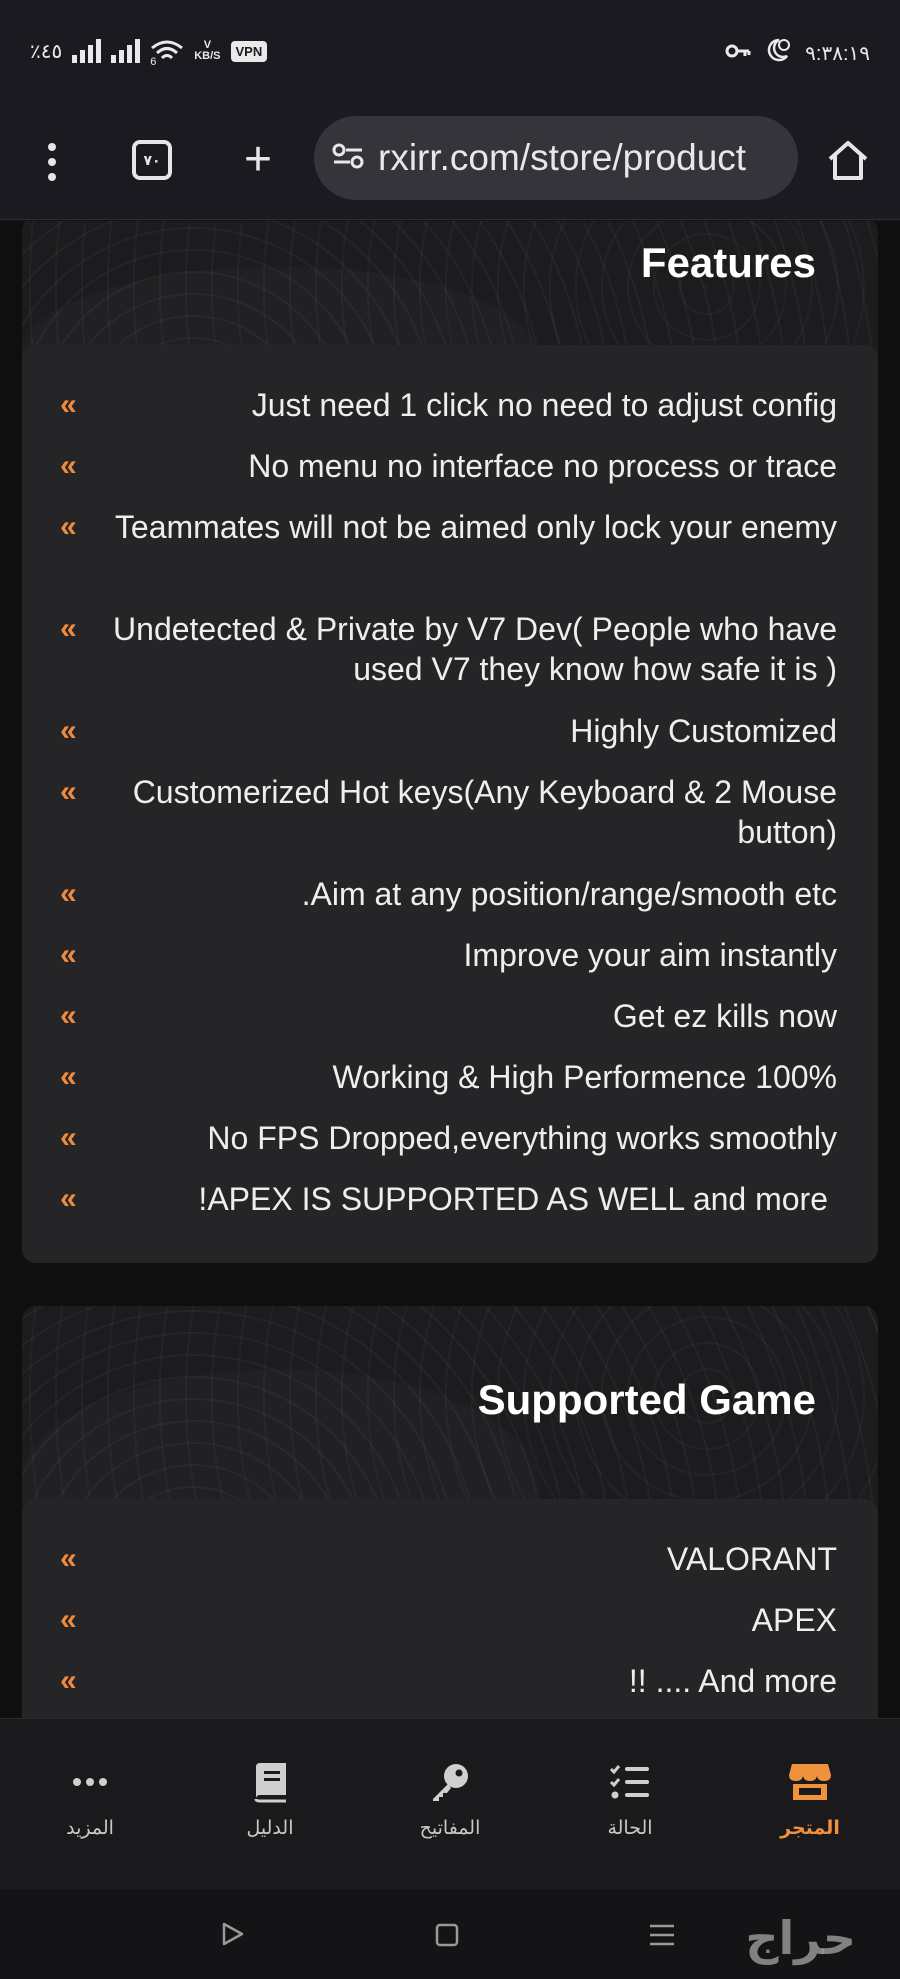 This screenshot has height=1979, width=900. What do you see at coordinates (90, 1828) in the screenshot?
I see `nav-label-more: المزيد` at bounding box center [90, 1828].